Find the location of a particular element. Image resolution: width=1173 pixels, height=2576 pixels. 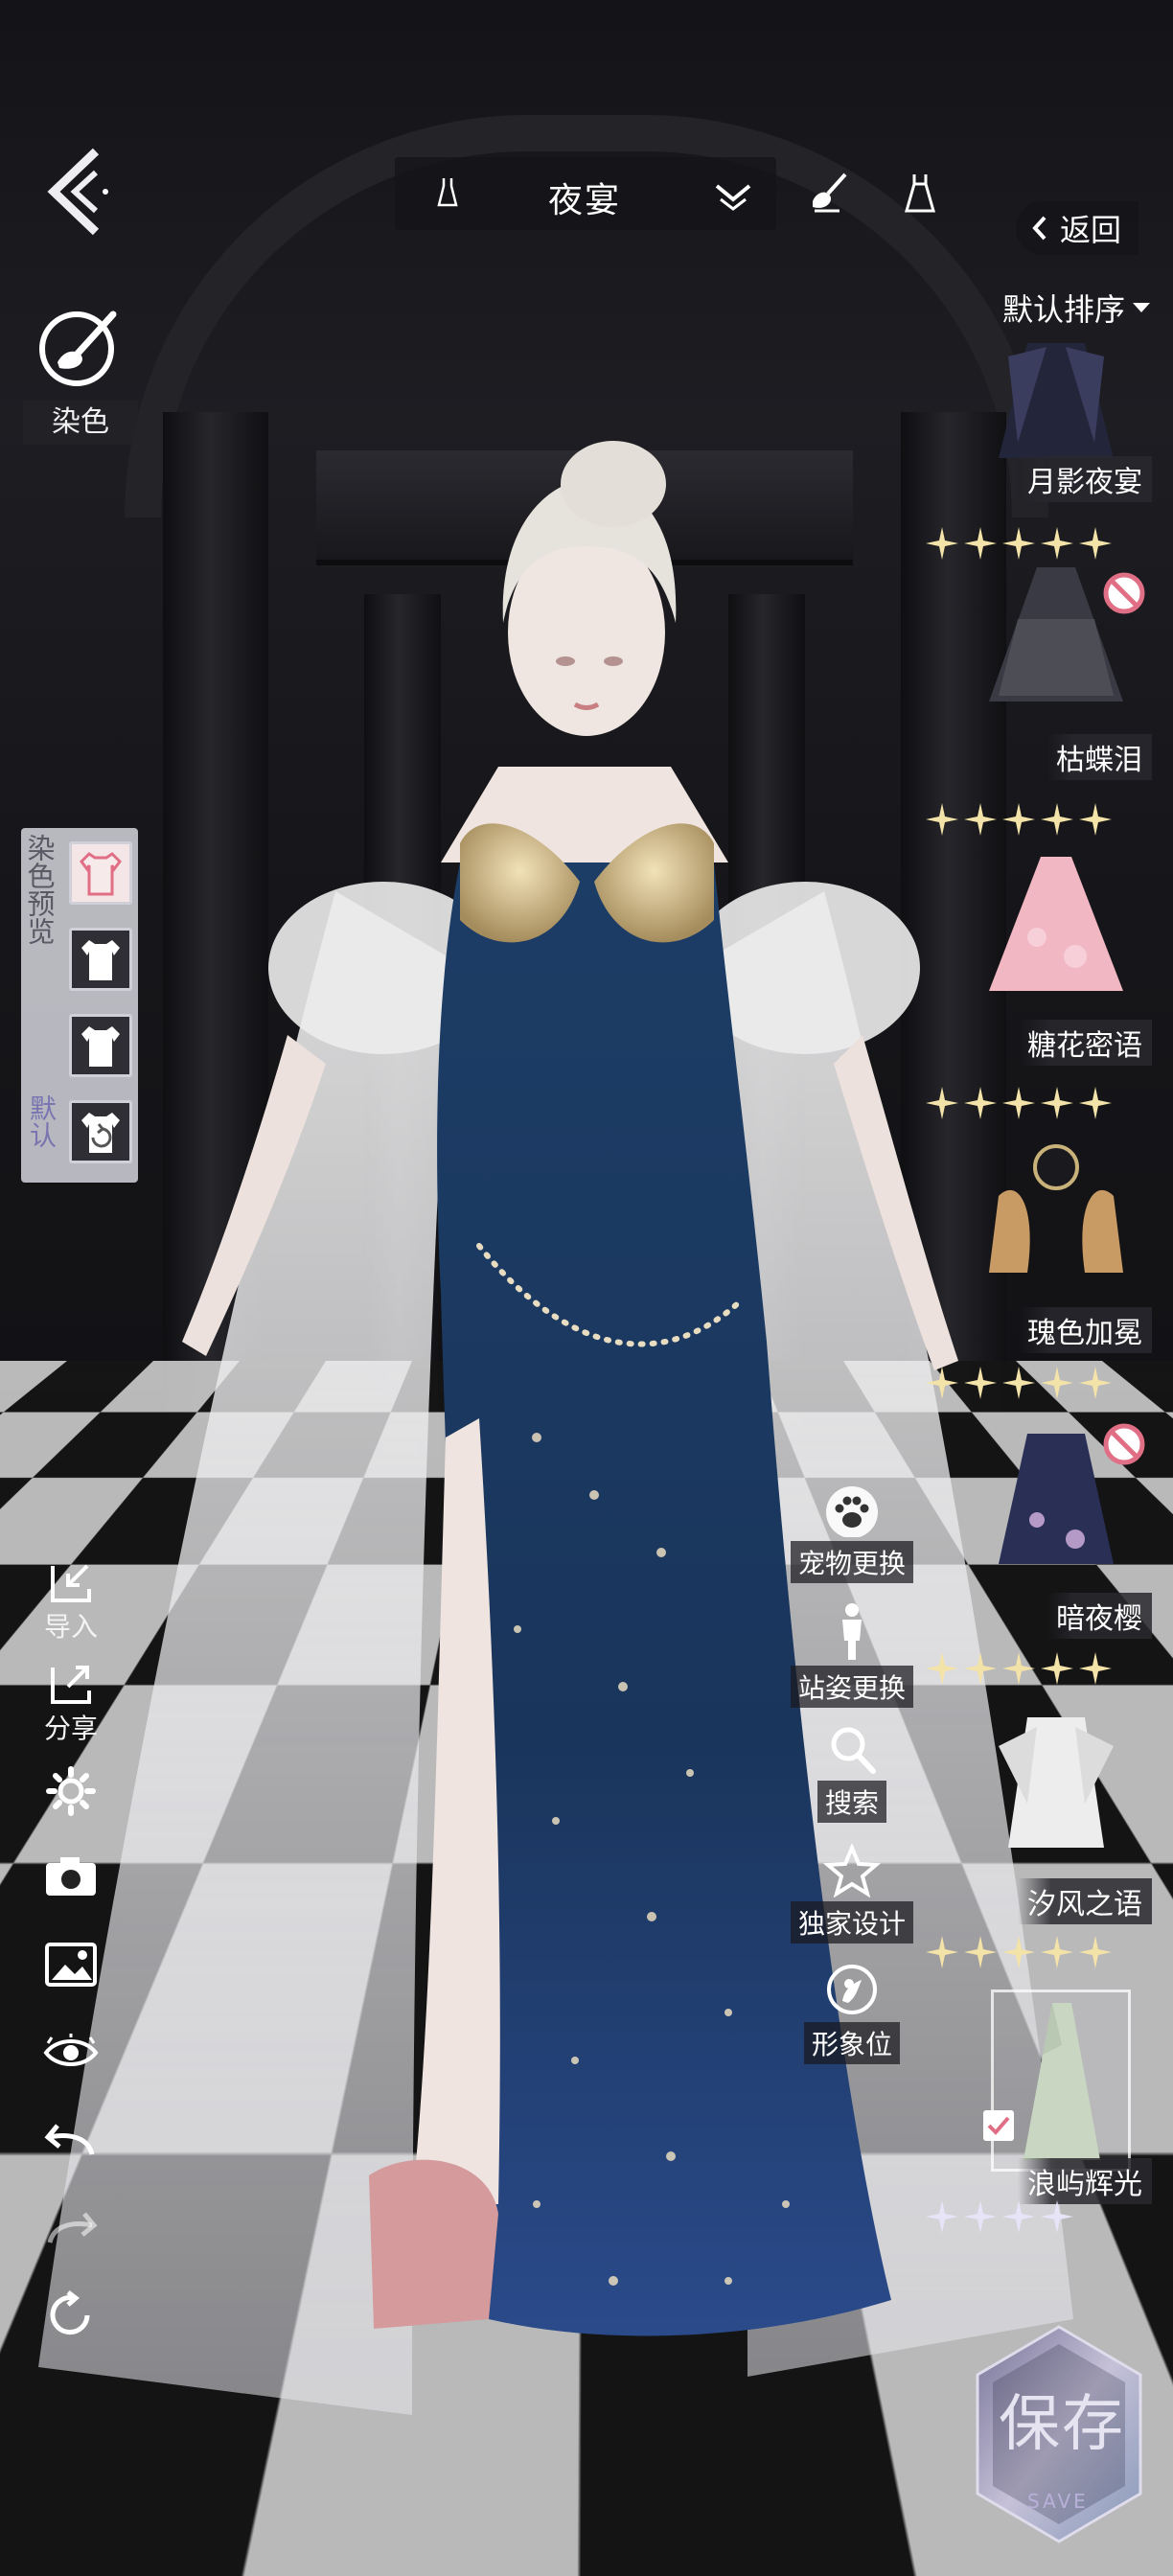

swatch-pink-top is located at coordinates (100, 873).